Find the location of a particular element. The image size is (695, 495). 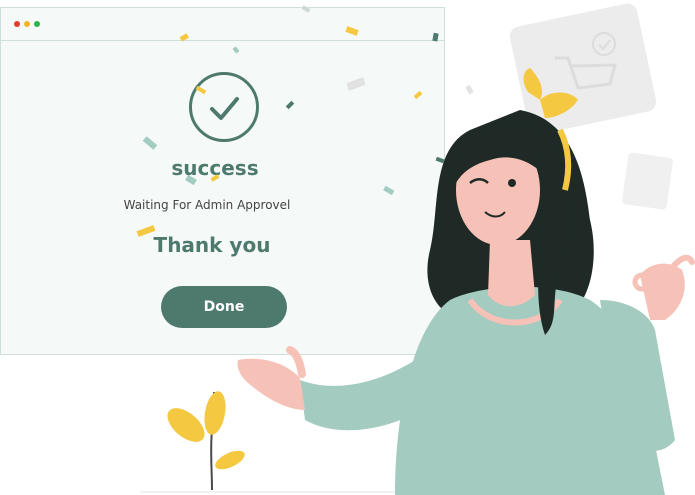

status-message: Waiting For Admin Approvel is located at coordinates (207, 205).